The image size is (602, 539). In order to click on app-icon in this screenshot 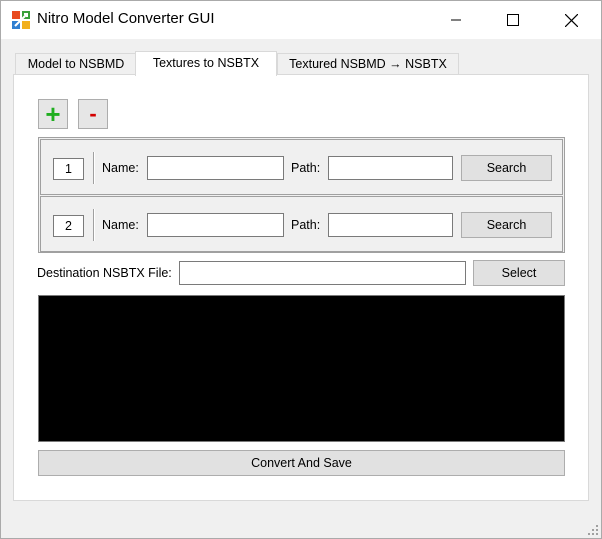, I will do `click(21, 20)`.